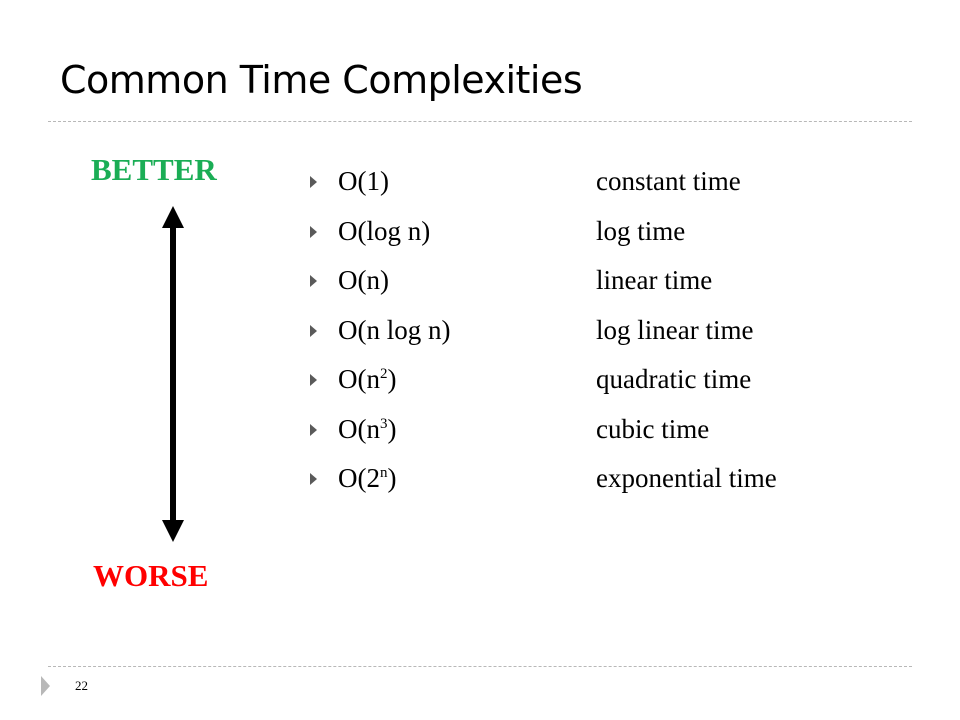 Image resolution: width=960 pixels, height=720 pixels. Describe the element at coordinates (363, 181) in the screenshot. I see `big-o-notation: O(1)` at that location.